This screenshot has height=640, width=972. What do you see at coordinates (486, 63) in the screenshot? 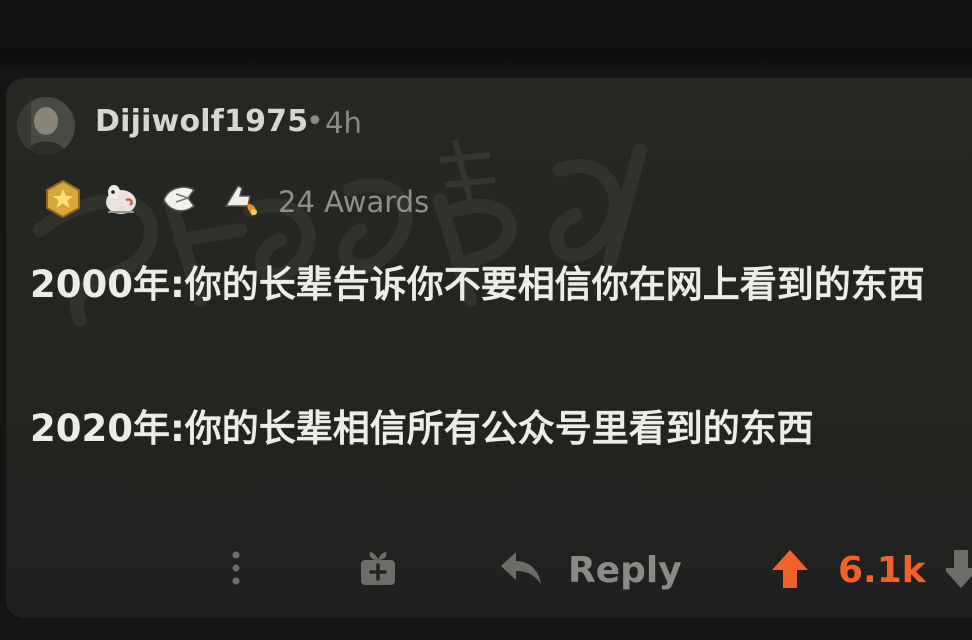
I see `divider` at bounding box center [486, 63].